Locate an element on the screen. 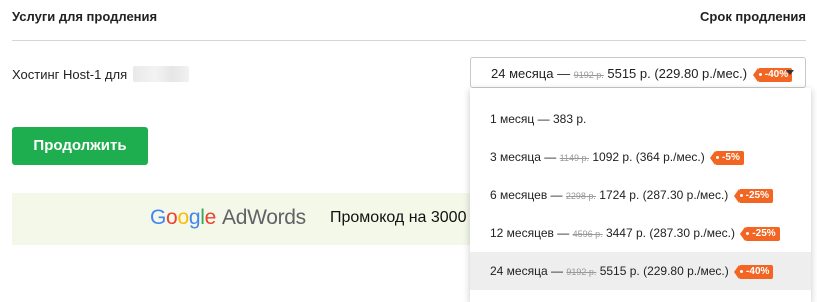 The height and width of the screenshot is (302, 817). option-price: 1724 р. (287.30 р./мес.) is located at coordinates (664, 195).